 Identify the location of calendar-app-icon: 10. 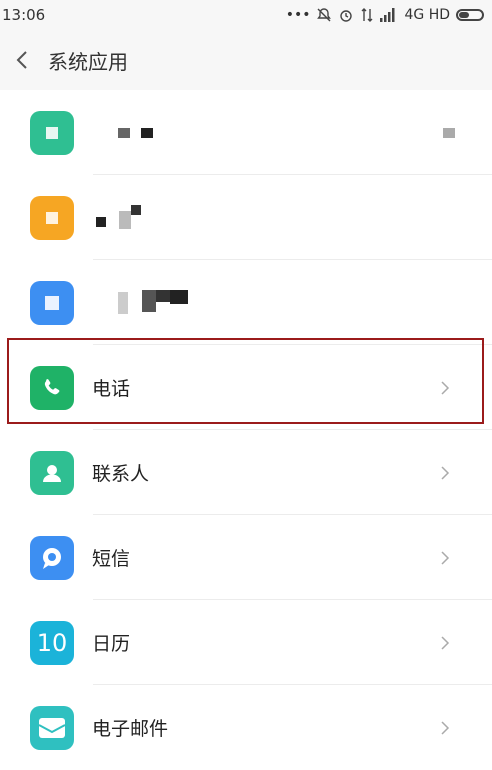
(52, 642).